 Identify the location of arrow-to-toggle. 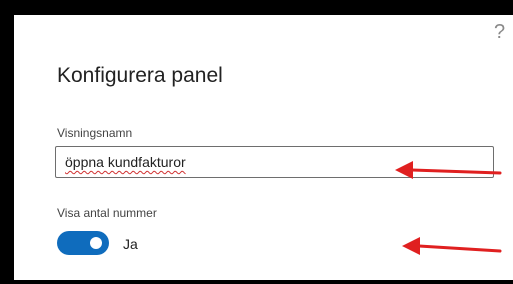
(452, 246).